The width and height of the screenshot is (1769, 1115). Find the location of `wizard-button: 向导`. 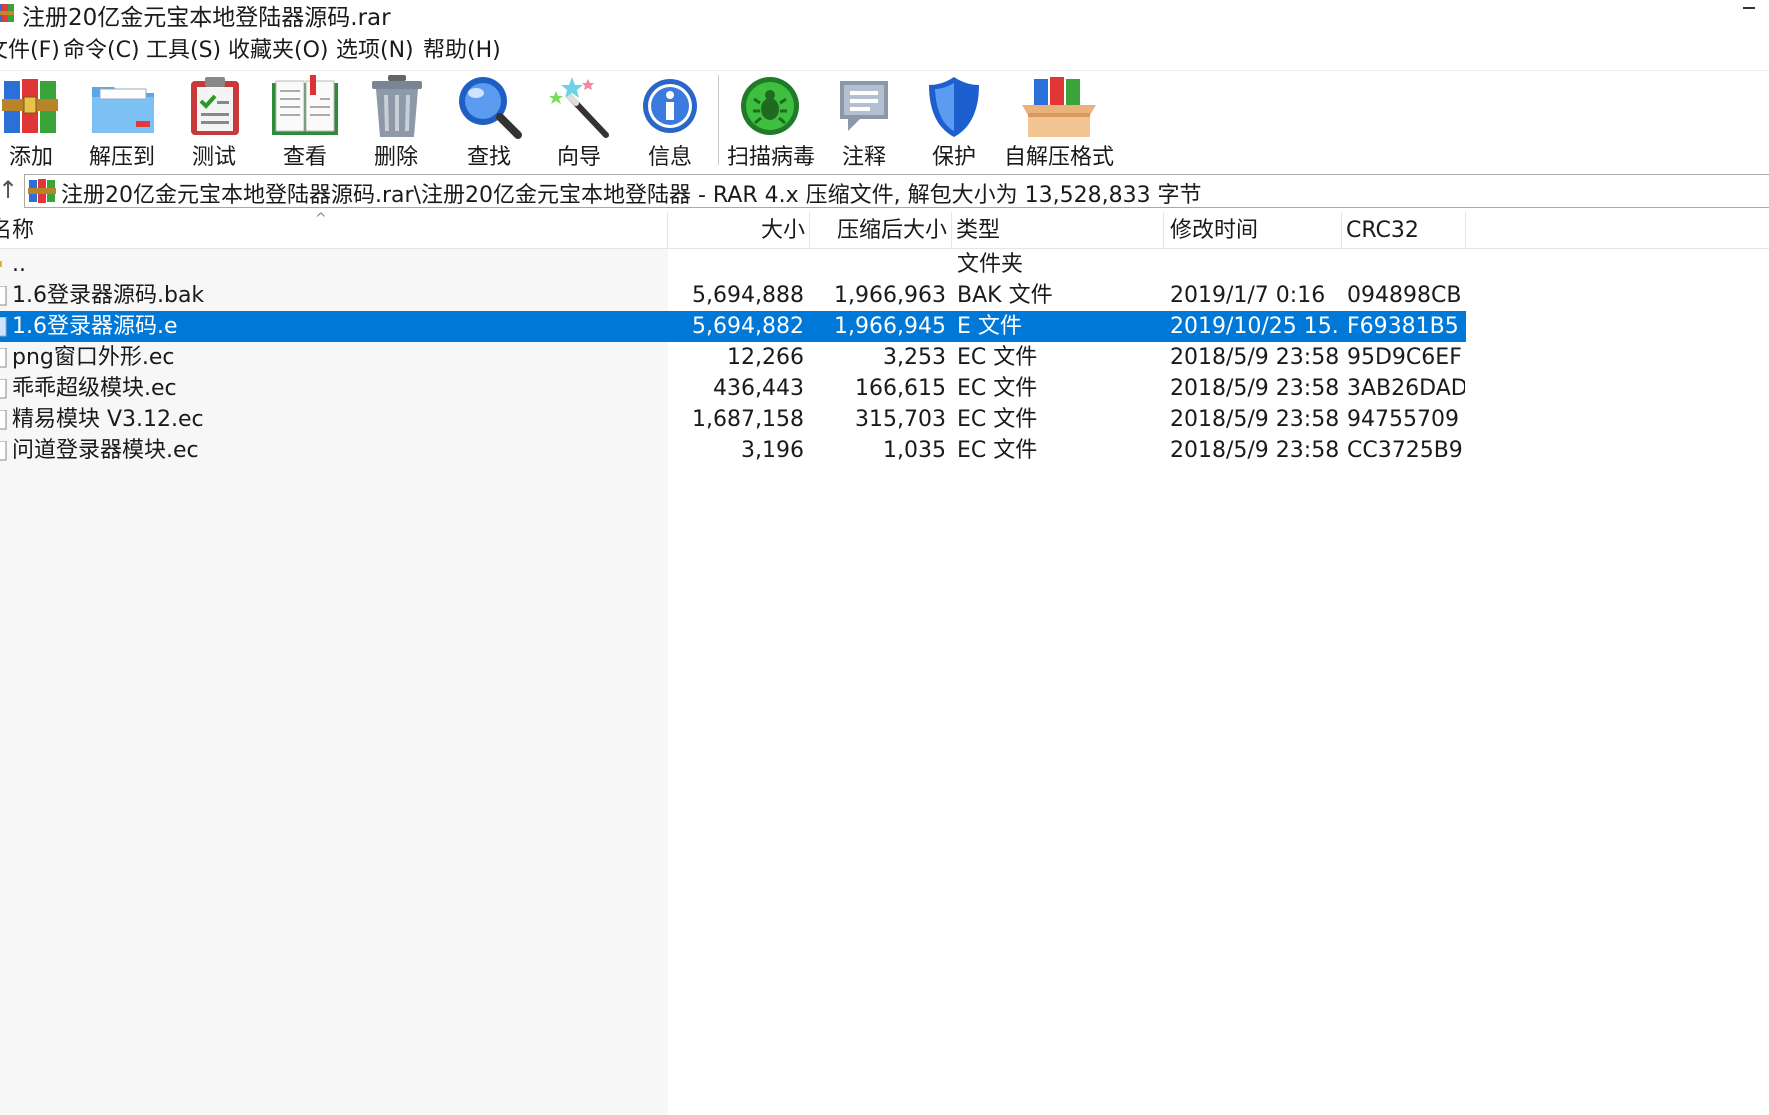

wizard-button: 向导 is located at coordinates (579, 121).